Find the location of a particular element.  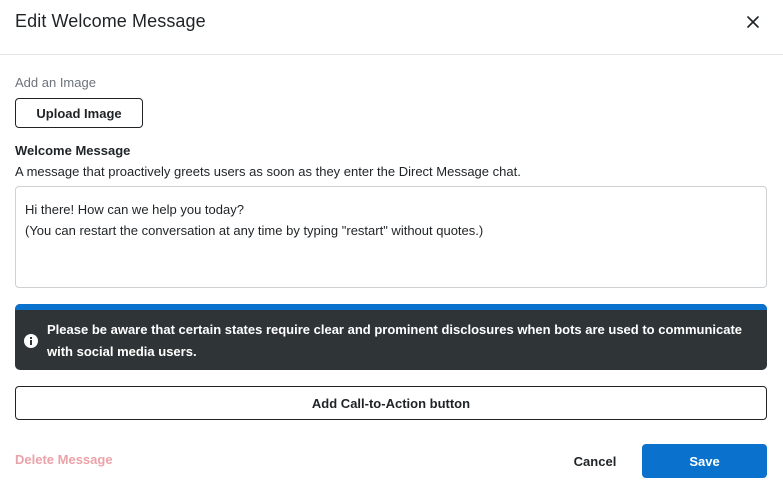

save-button: Save is located at coordinates (704, 461).